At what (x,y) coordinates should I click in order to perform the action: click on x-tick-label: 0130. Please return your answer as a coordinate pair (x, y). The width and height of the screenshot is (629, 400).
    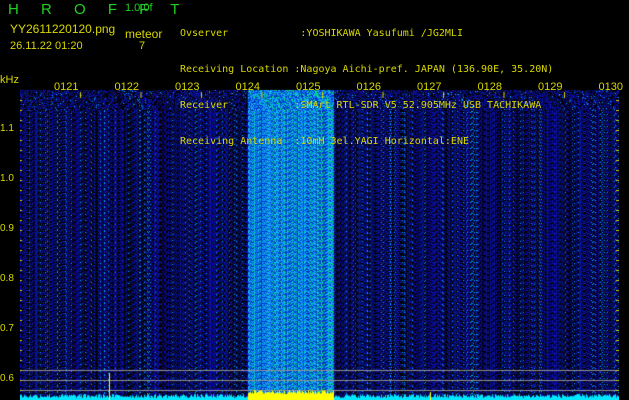
    Looking at the image, I should click on (610, 87).